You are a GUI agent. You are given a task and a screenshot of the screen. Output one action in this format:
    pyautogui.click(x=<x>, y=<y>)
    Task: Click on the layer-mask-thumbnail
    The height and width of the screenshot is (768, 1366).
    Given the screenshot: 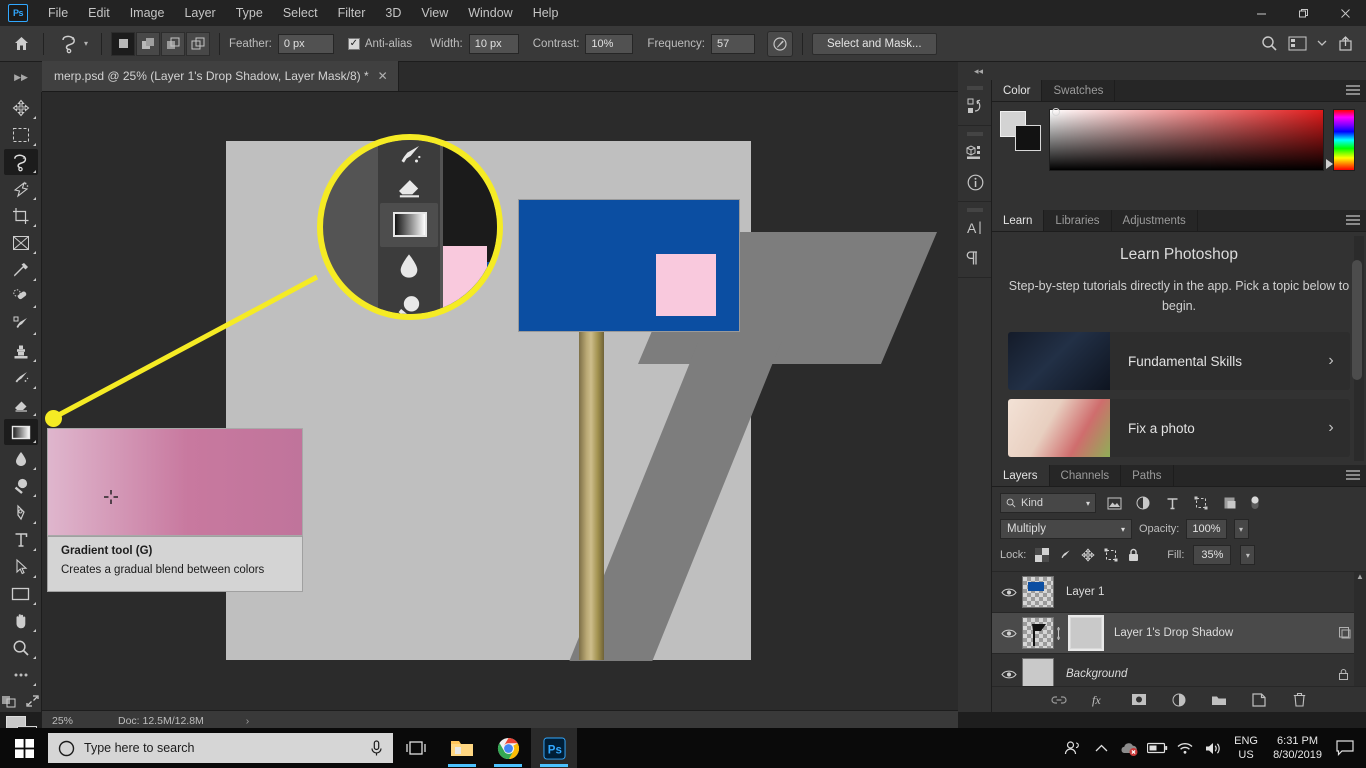 What is the action you would take?
    pyautogui.click(x=1086, y=633)
    